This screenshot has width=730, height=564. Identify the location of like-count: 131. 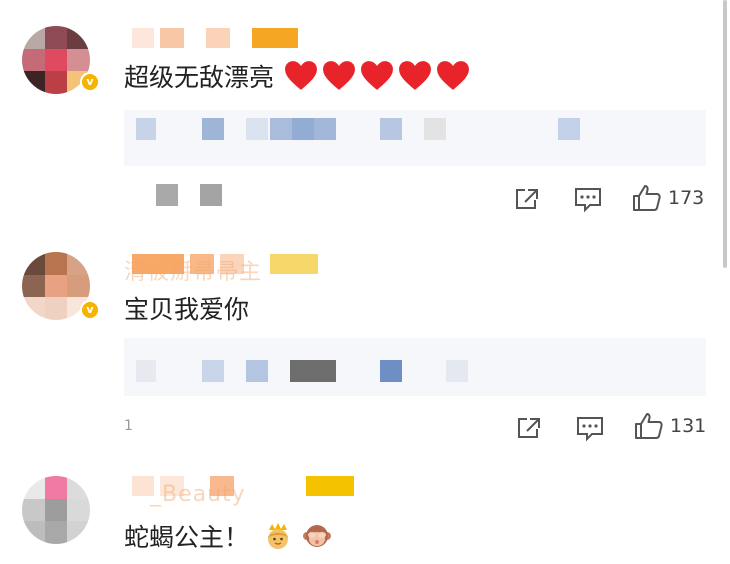
(688, 426).